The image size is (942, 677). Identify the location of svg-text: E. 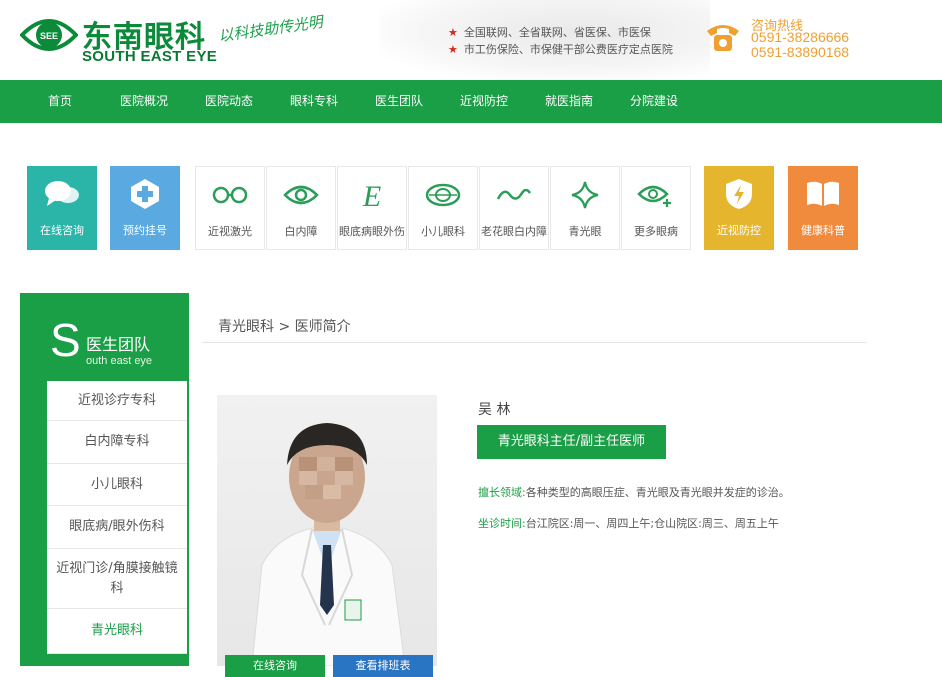
(371, 195).